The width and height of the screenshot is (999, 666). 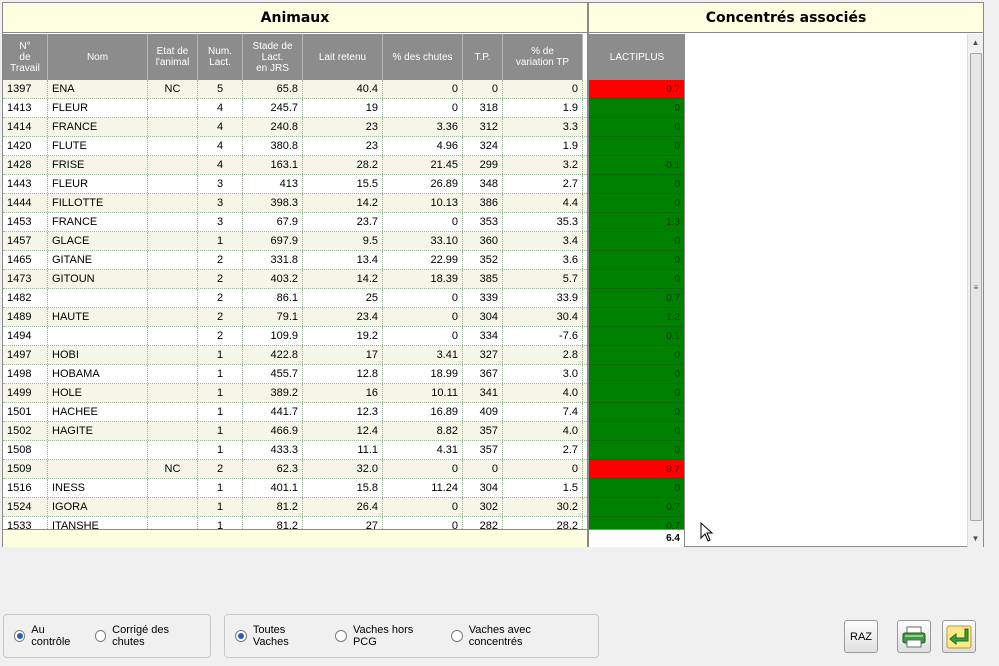 What do you see at coordinates (295, 165) in the screenshot?
I see `table-row: 1428 FRISE 4 163.1 28.2 21.45 299 3.2` at bounding box center [295, 165].